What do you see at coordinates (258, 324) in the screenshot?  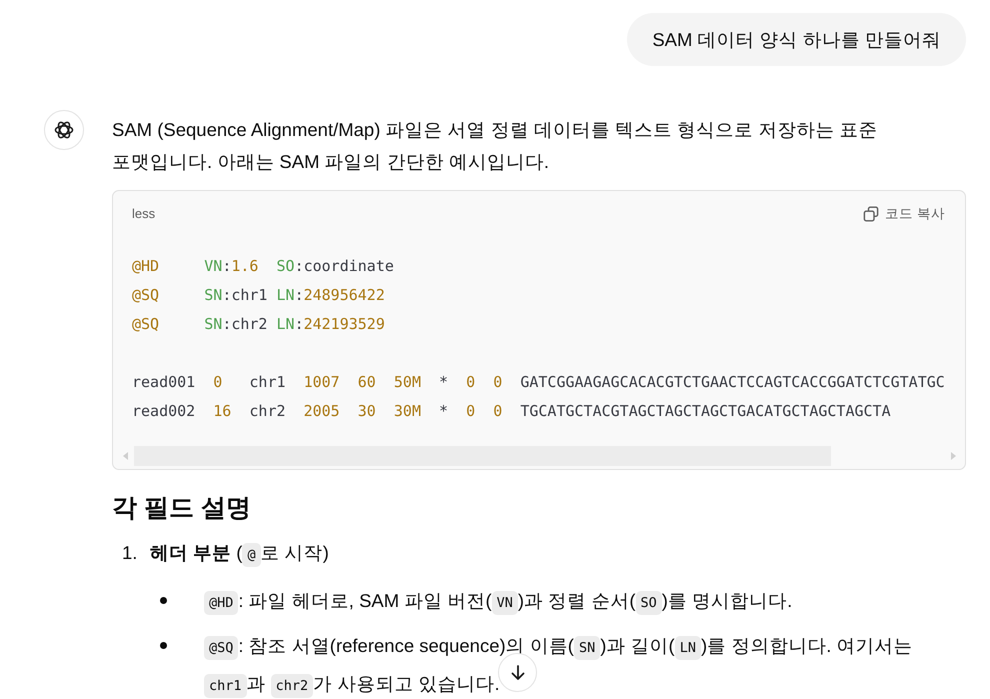 I see `code-line: @SQ SN:chr2 LN:242193529` at bounding box center [258, 324].